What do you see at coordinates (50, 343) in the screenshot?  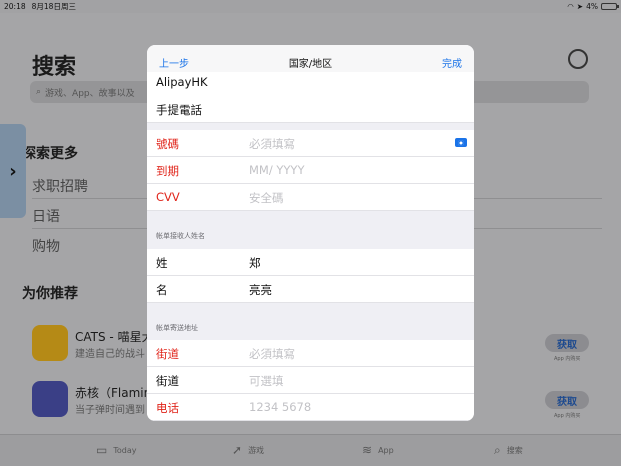 I see `app-icon-cats` at bounding box center [50, 343].